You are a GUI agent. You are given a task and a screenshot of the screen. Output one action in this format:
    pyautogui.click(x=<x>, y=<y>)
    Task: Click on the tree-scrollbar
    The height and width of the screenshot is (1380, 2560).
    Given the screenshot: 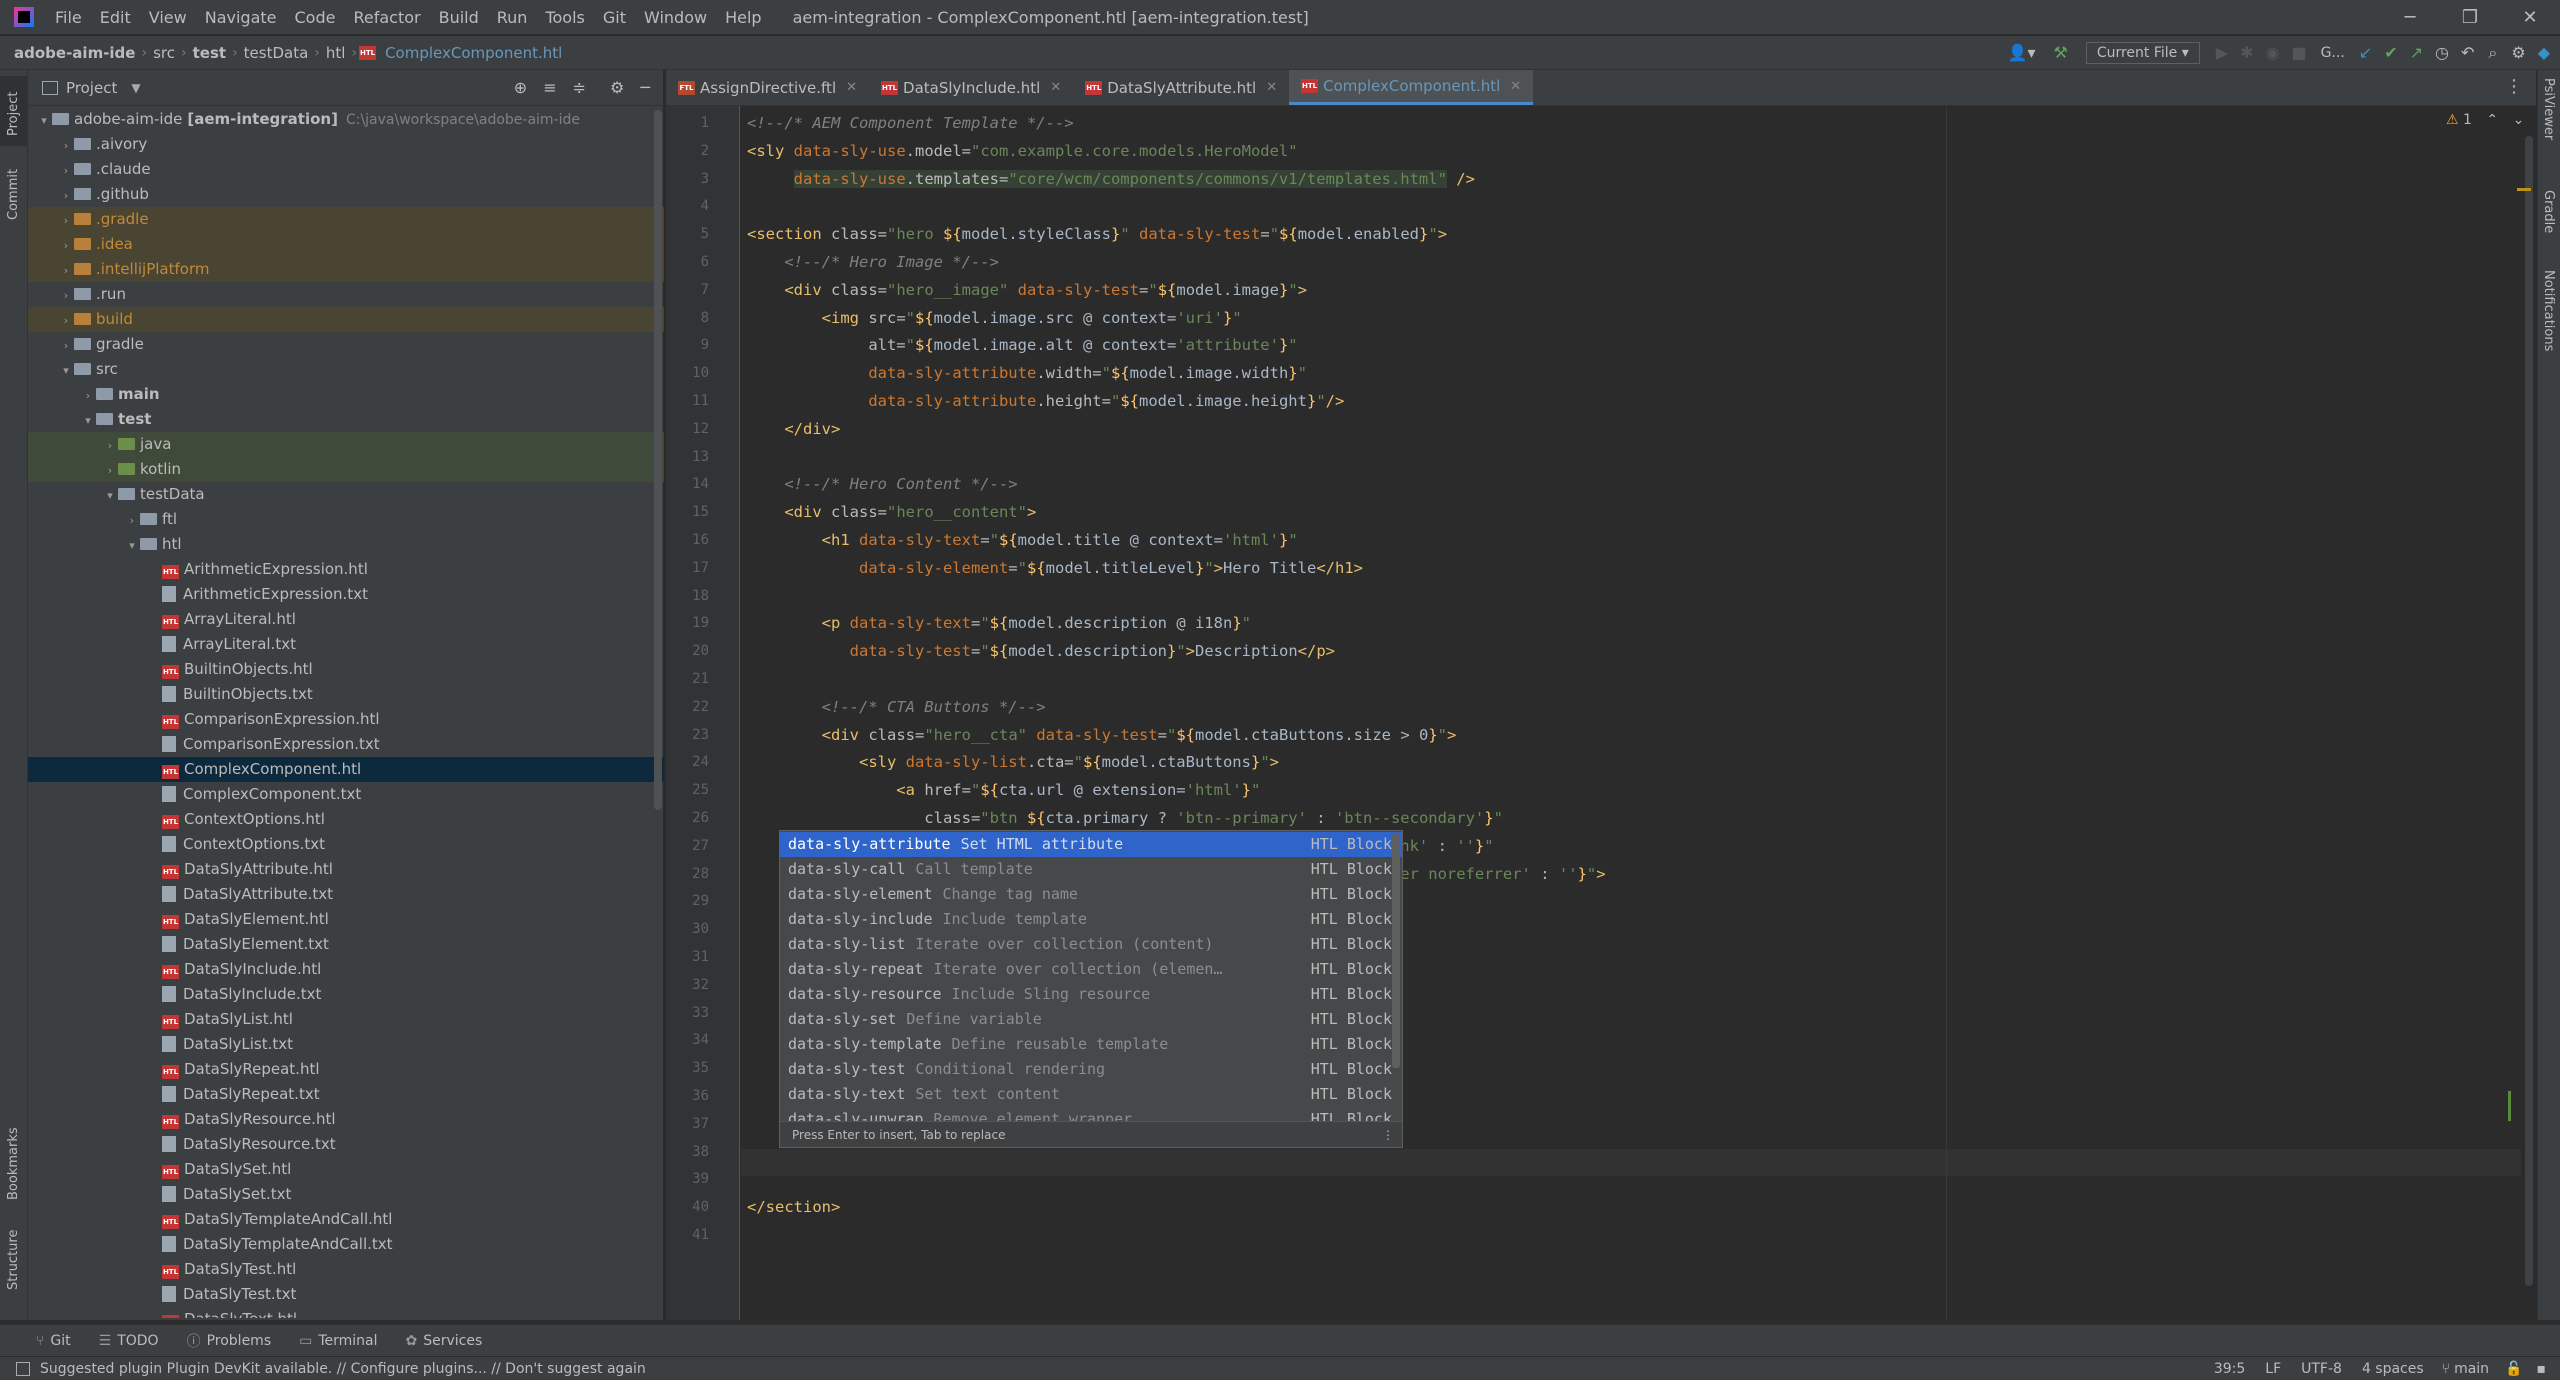 What is the action you would take?
    pyautogui.click(x=658, y=460)
    